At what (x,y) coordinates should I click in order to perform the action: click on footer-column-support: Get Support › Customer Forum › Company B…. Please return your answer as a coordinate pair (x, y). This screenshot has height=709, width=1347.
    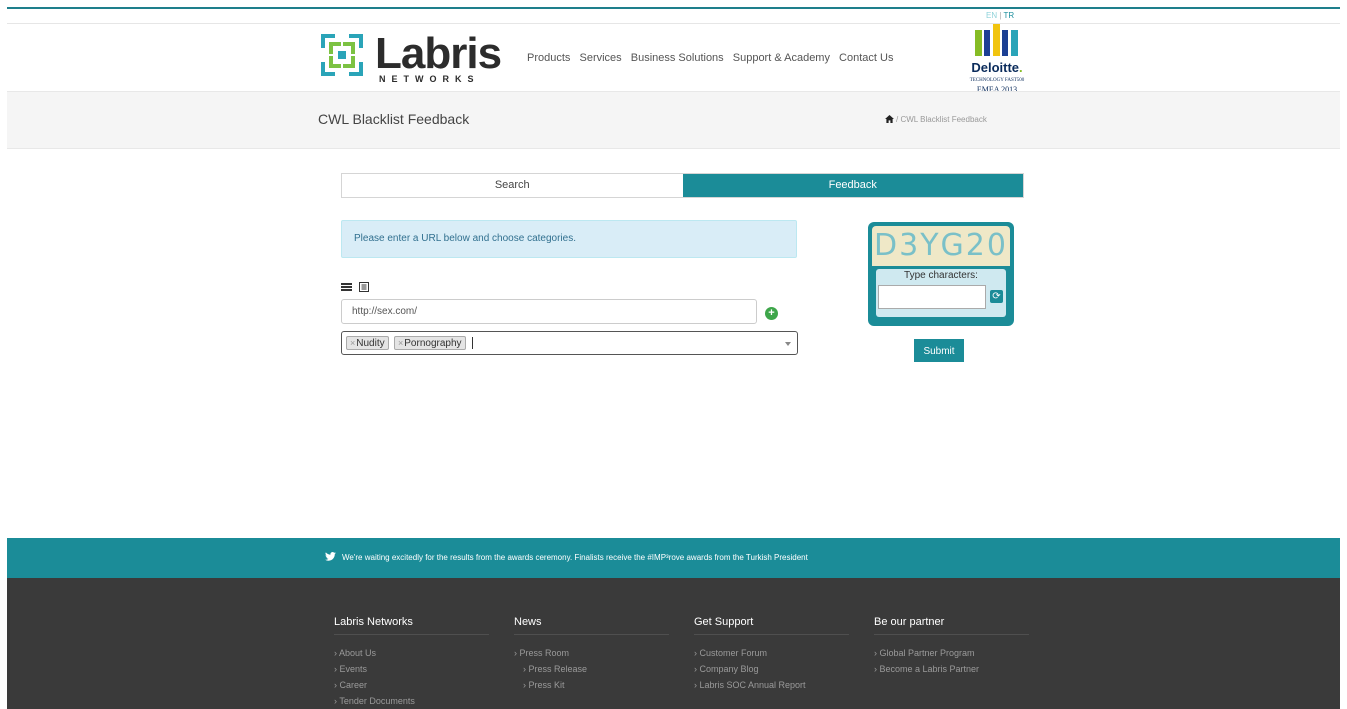
    Looking at the image, I should click on (771, 654).